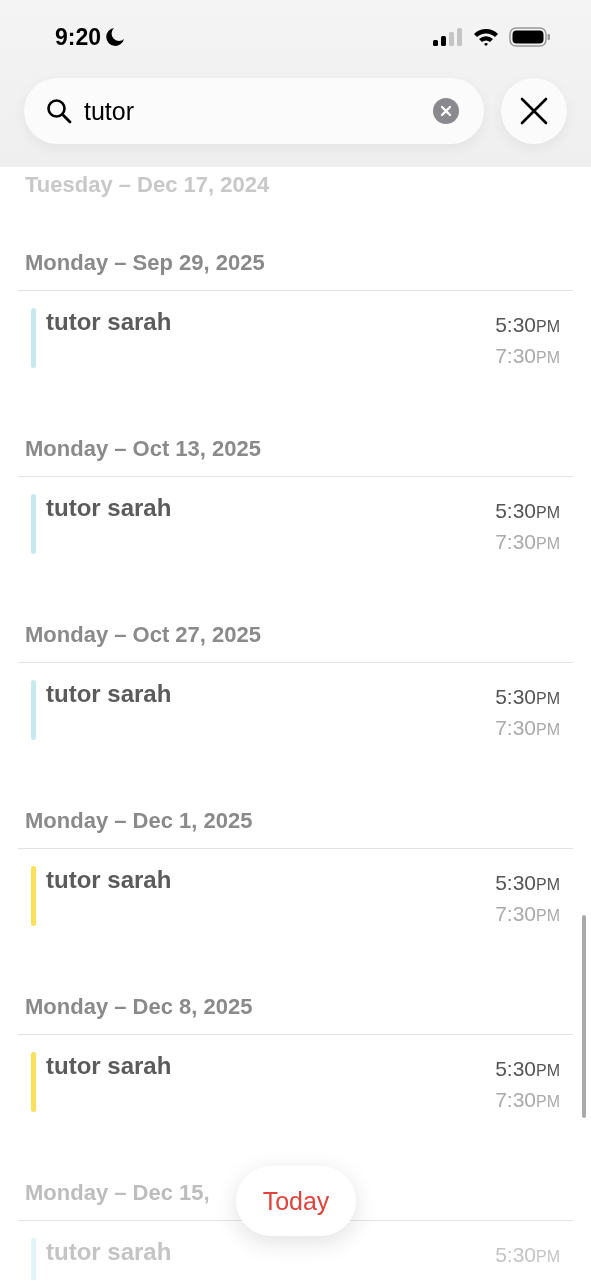 This screenshot has height=1280, width=591. What do you see at coordinates (296, 1201) in the screenshot?
I see `today-button: Today` at bounding box center [296, 1201].